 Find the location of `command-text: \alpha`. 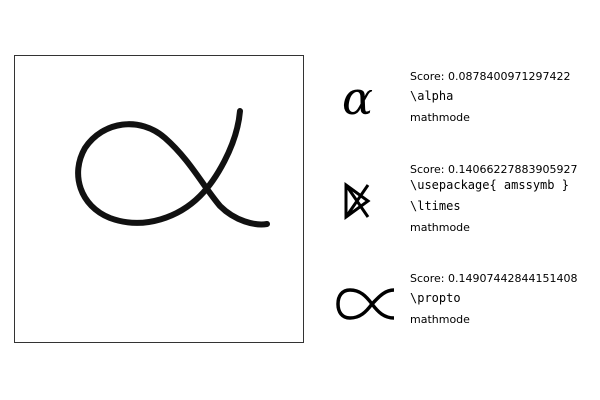

command-text: \alpha is located at coordinates (432, 96).